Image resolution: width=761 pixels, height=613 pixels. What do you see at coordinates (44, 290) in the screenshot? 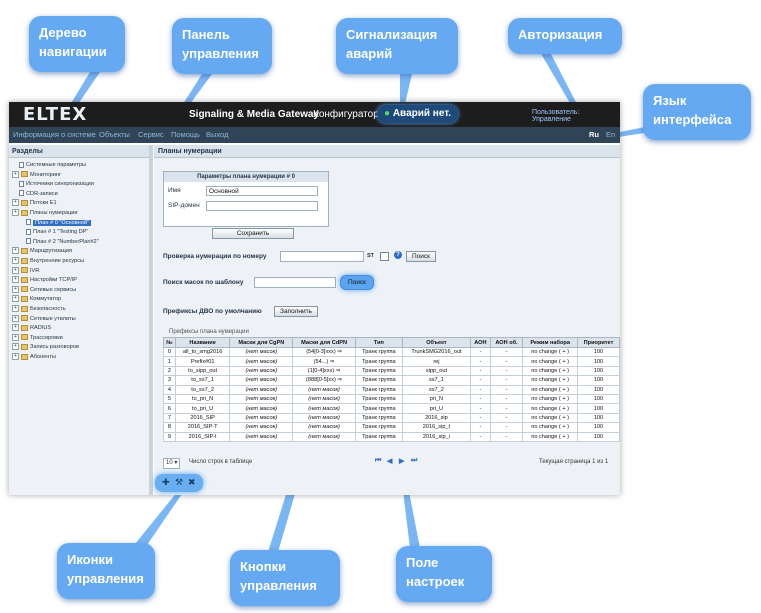
I see `tree-item: + Сетевые сервисы` at bounding box center [44, 290].